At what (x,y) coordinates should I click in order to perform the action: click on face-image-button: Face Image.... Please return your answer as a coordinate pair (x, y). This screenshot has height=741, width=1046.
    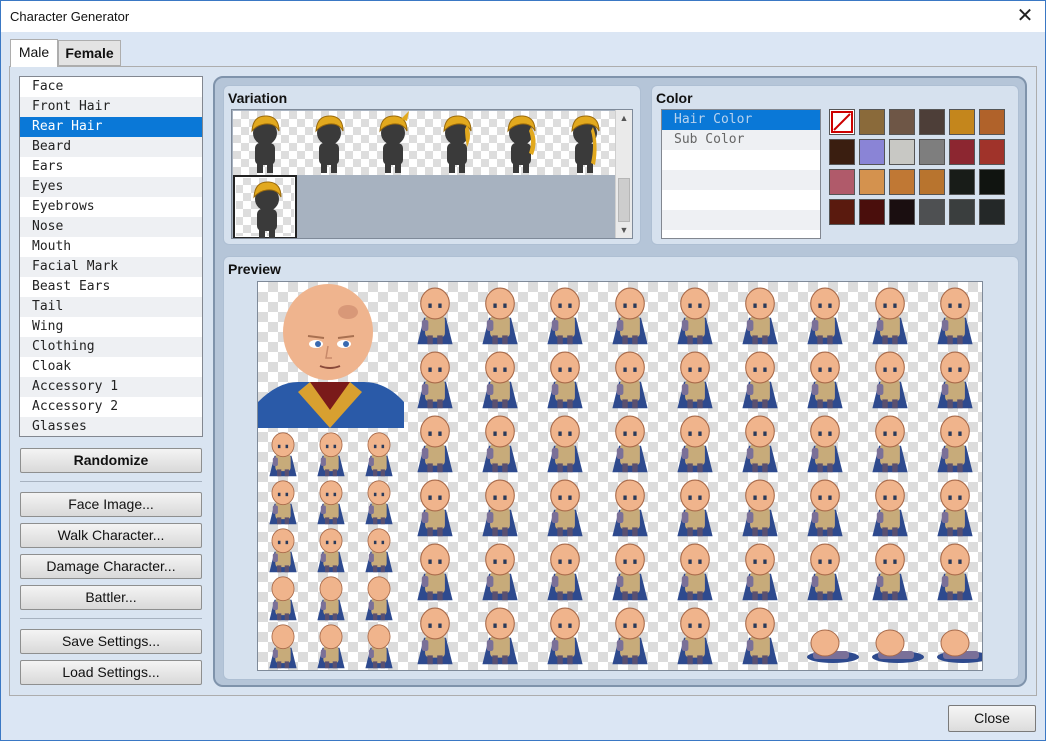
    Looking at the image, I should click on (111, 504).